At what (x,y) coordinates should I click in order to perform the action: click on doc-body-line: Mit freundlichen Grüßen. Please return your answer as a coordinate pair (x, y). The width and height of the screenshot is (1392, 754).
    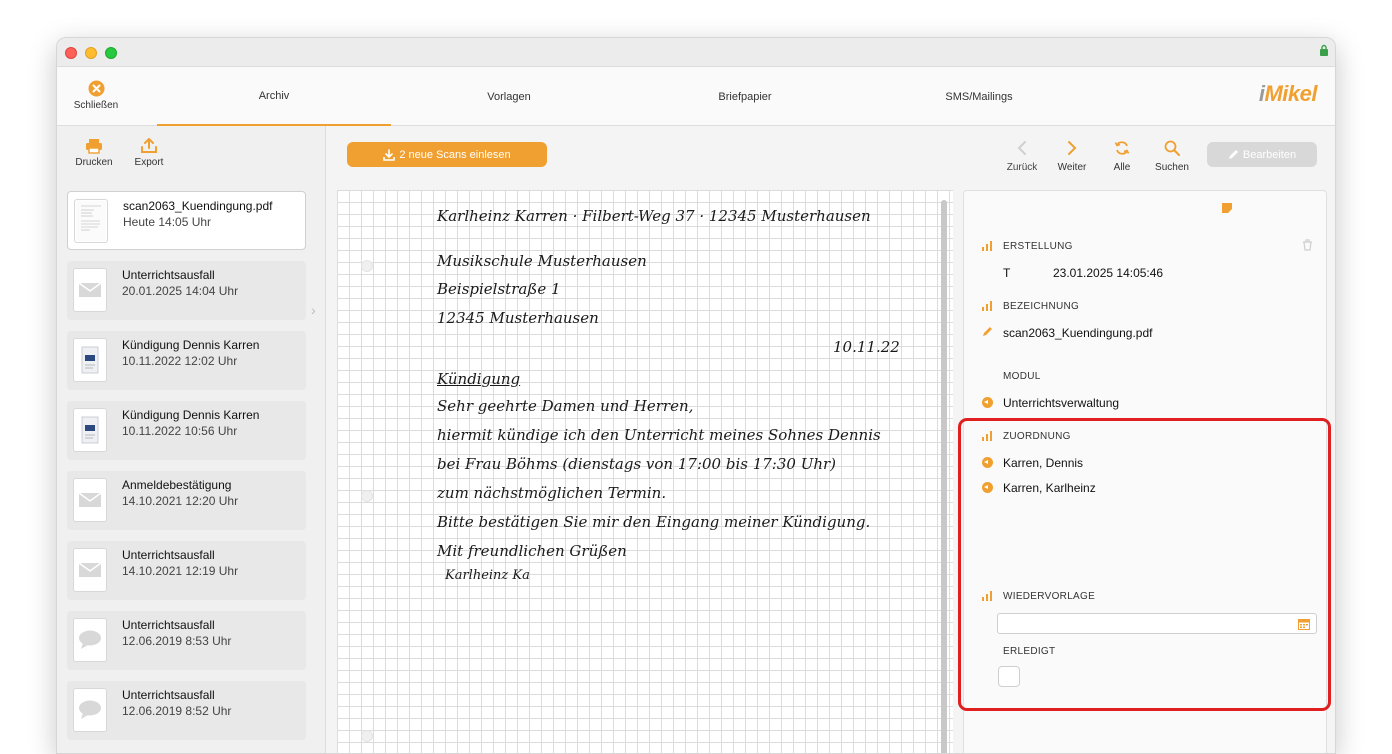
    Looking at the image, I should click on (532, 551).